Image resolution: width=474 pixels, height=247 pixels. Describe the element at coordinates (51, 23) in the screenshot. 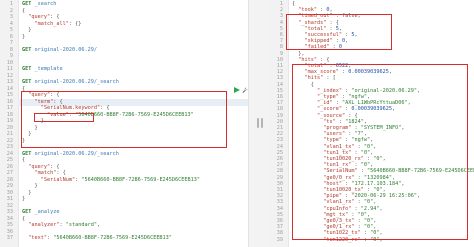

I see `code-token: "match_all"` at that location.